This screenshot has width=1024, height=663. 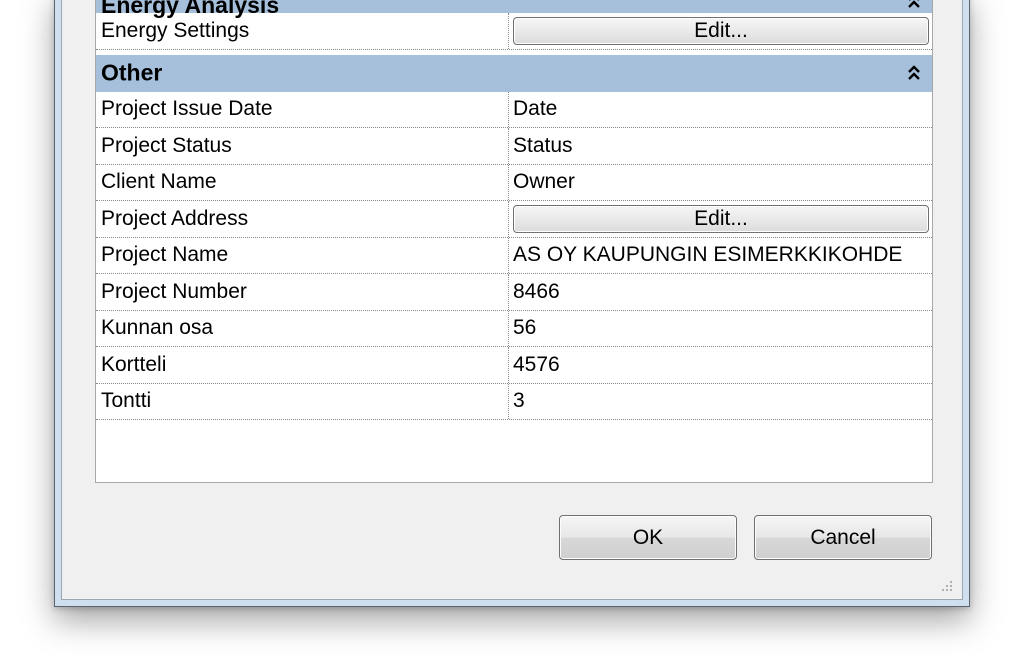 What do you see at coordinates (720, 183) in the screenshot?
I see `client-name-value: Owner` at bounding box center [720, 183].